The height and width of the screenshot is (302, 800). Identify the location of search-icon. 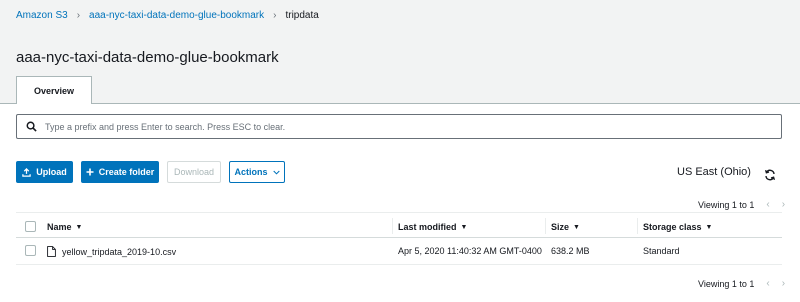
(31, 126).